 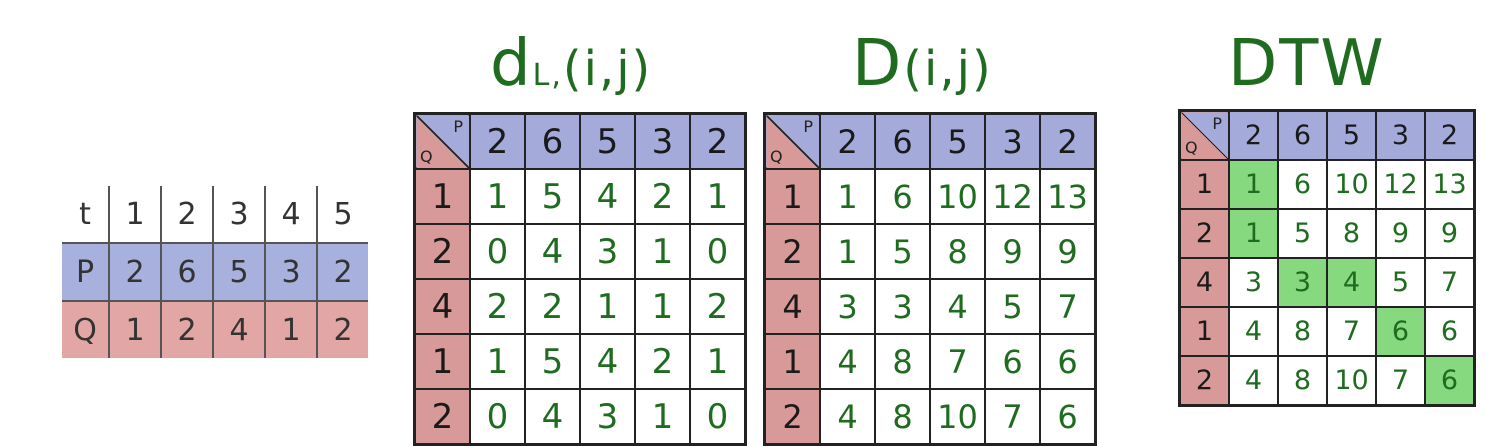 I want to click on p-value: 2, so click(x=342, y=271).